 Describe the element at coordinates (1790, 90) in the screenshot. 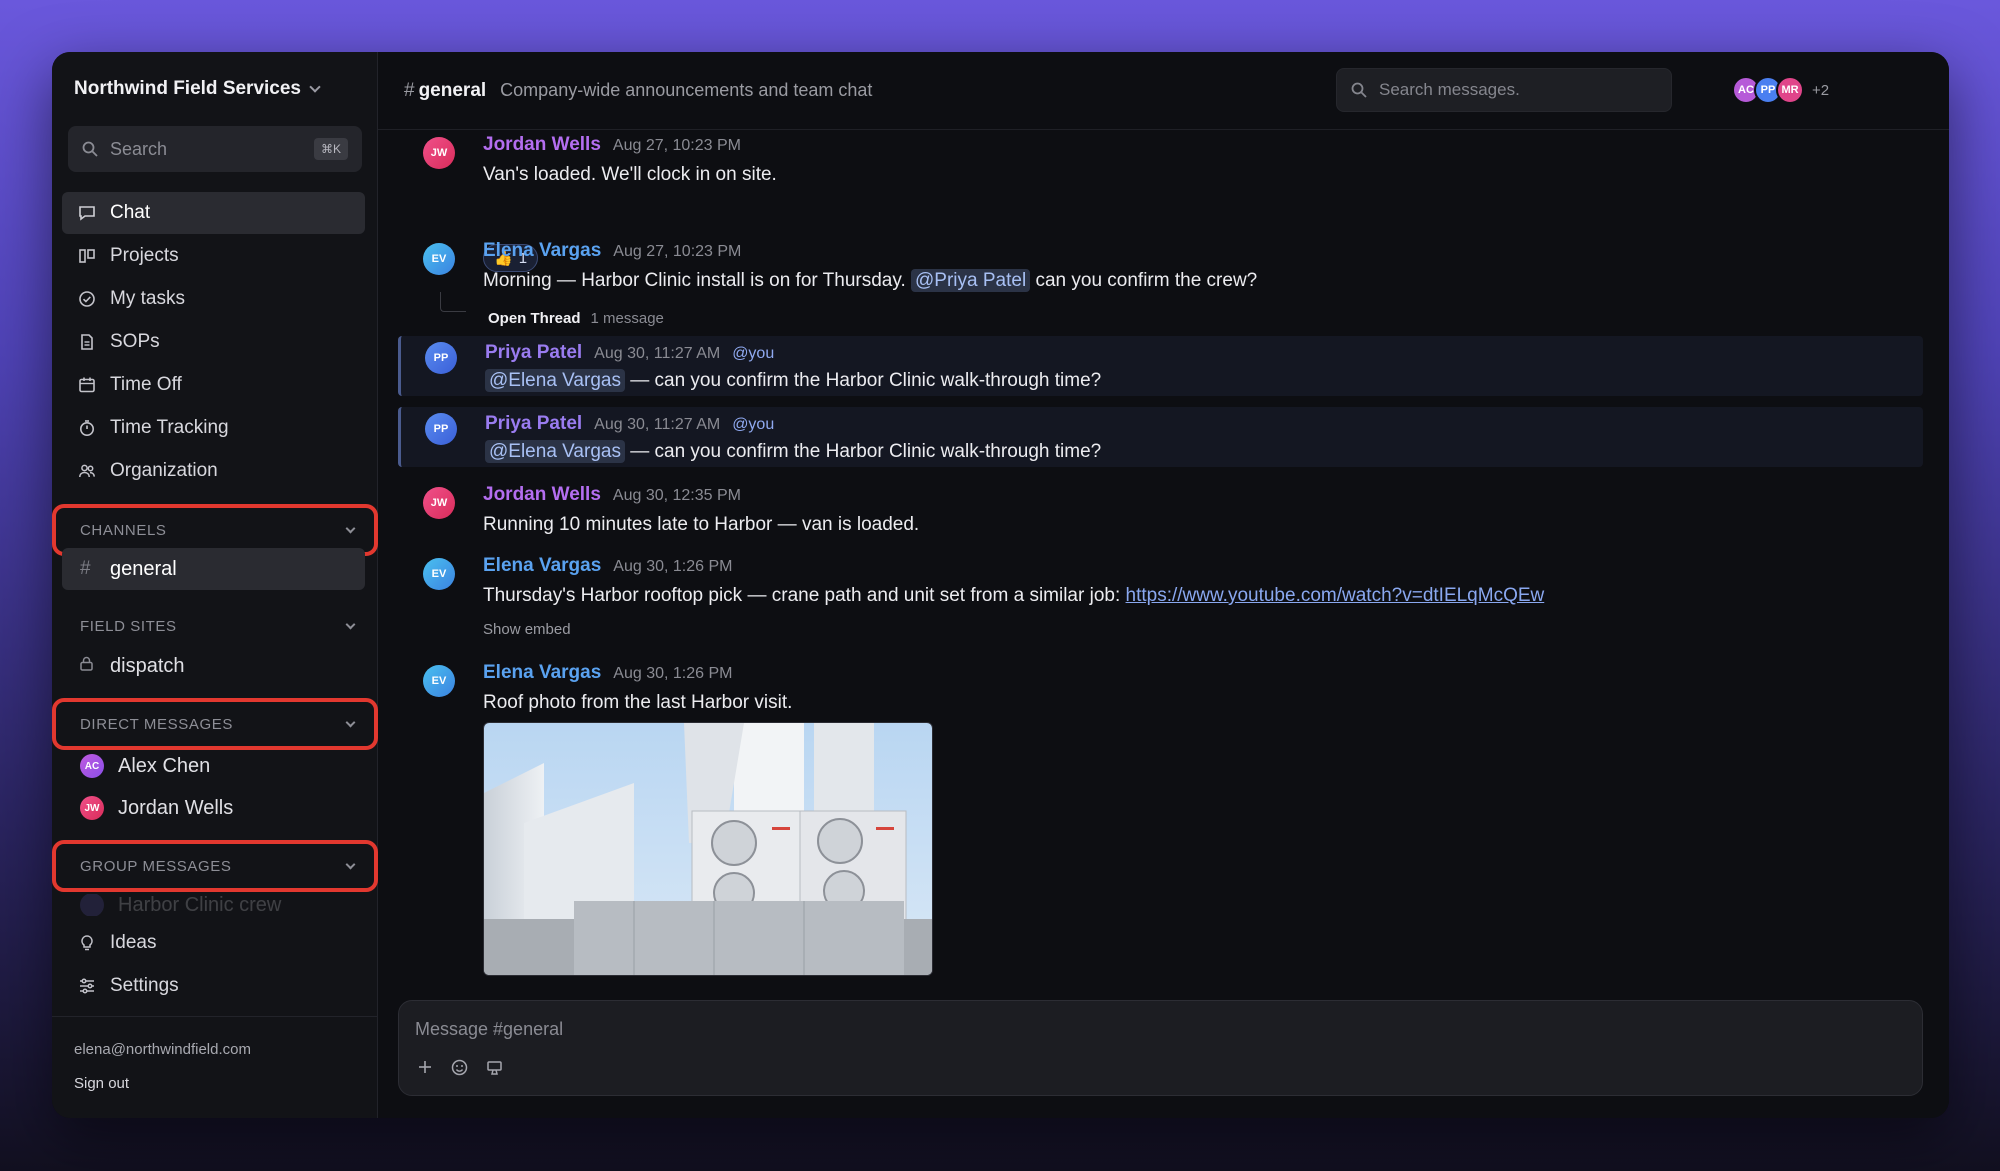

I see `avatar: MR` at that location.